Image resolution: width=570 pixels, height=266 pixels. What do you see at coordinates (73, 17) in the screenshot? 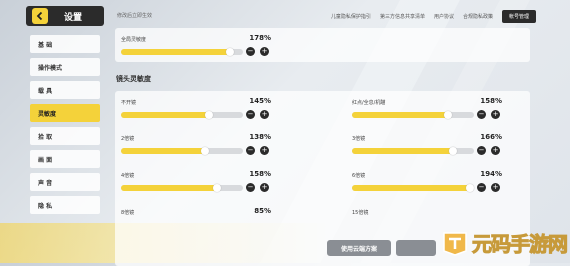
I see `sidebar-title: 设置` at bounding box center [73, 17].